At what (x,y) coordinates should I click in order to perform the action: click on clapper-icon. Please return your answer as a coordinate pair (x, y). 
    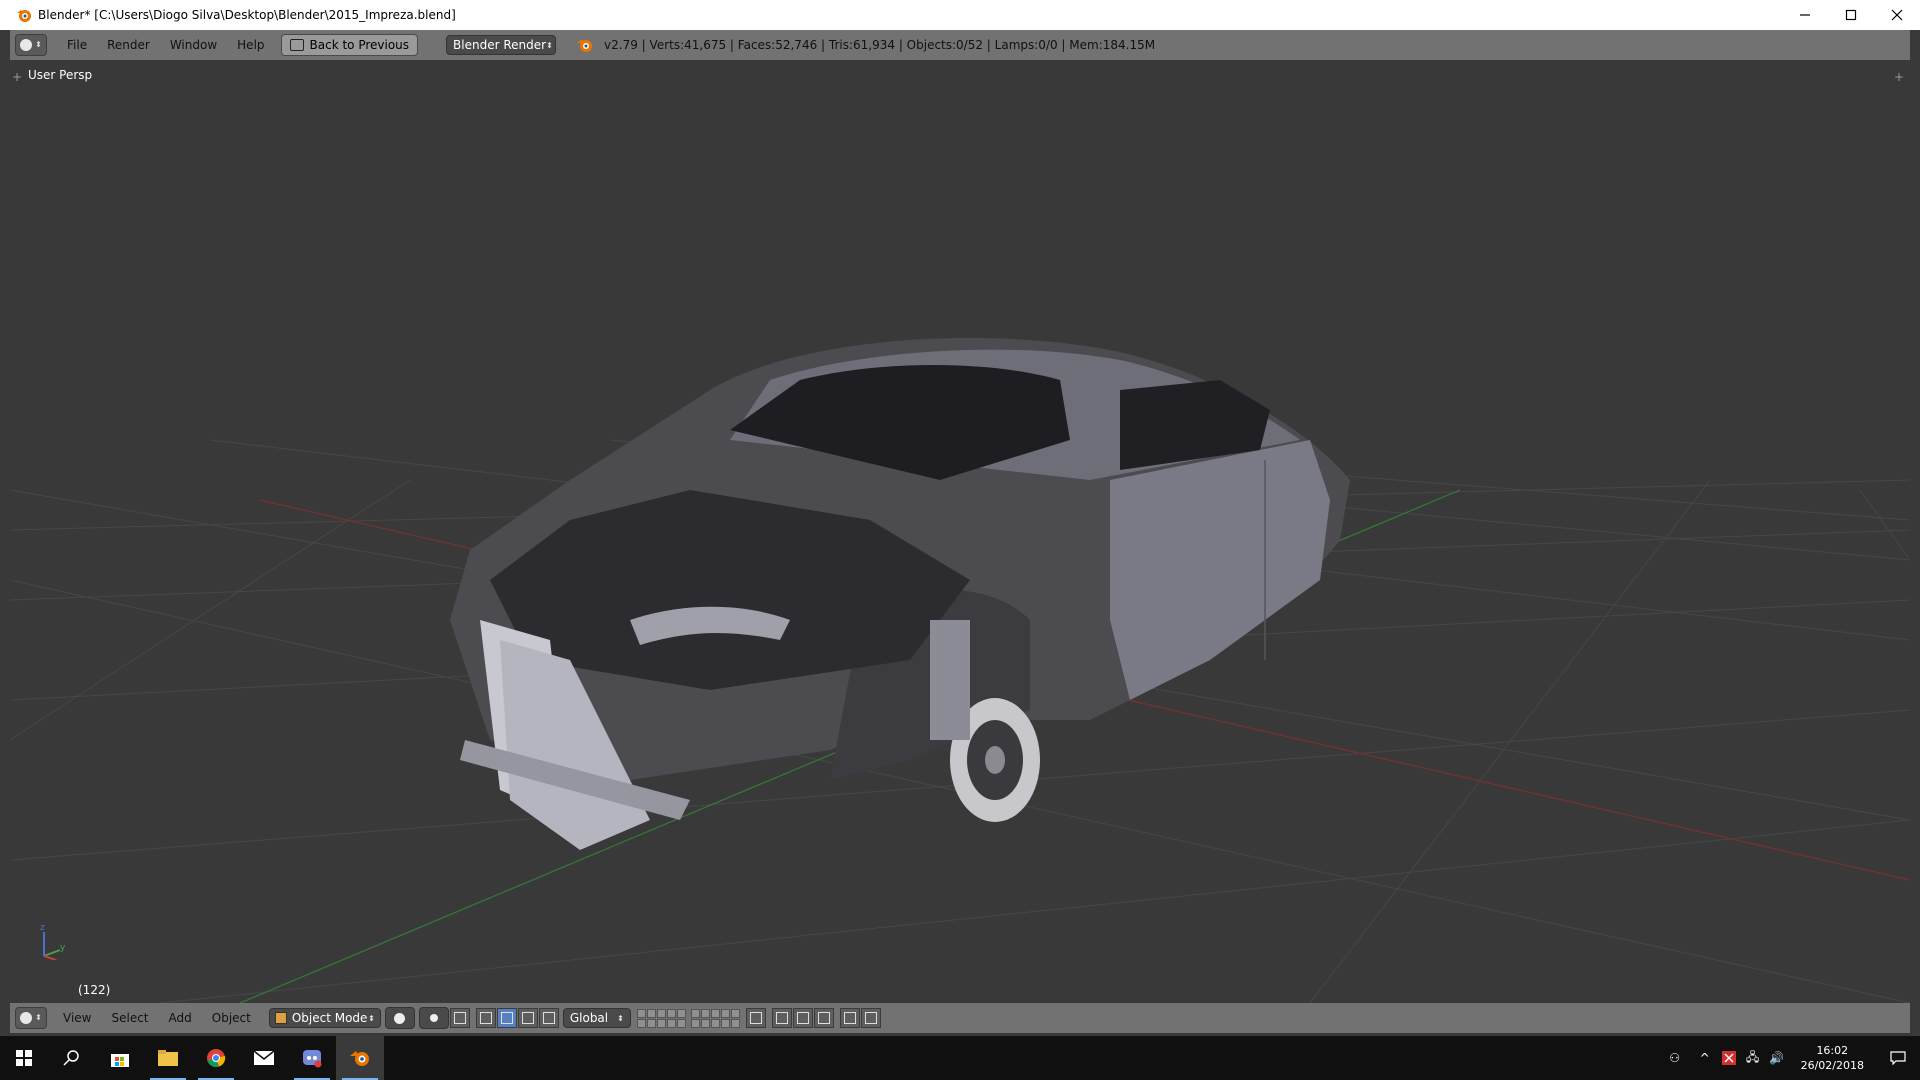
    Looking at the image, I should click on (870, 1018).